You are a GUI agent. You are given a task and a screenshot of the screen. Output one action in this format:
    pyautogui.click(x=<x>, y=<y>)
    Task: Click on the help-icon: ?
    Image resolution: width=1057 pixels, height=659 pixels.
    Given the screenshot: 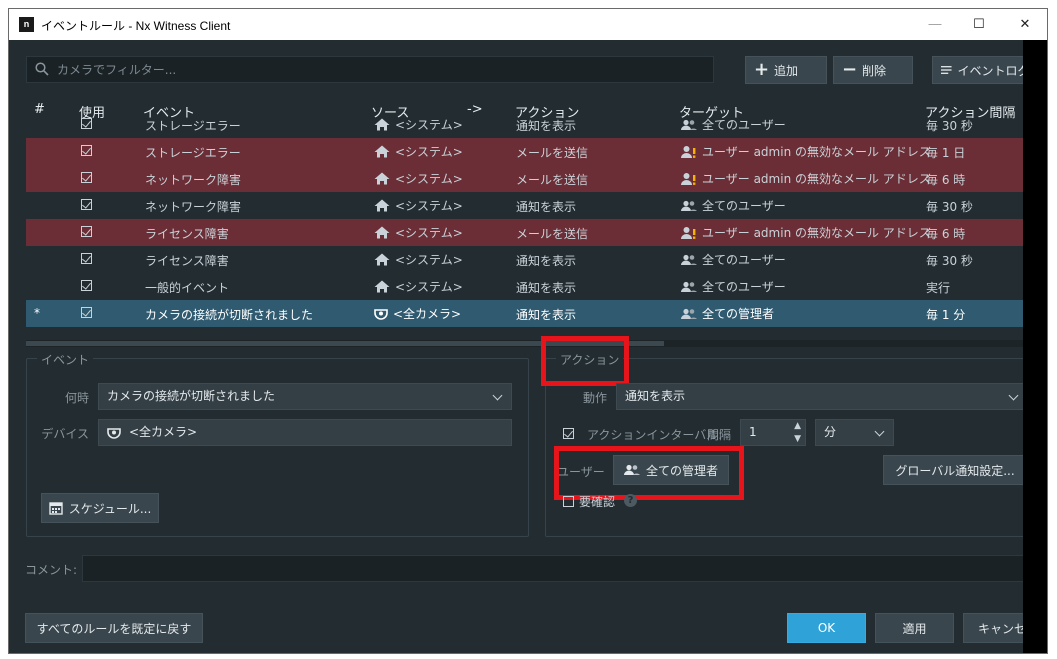 What is the action you would take?
    pyautogui.click(x=630, y=500)
    